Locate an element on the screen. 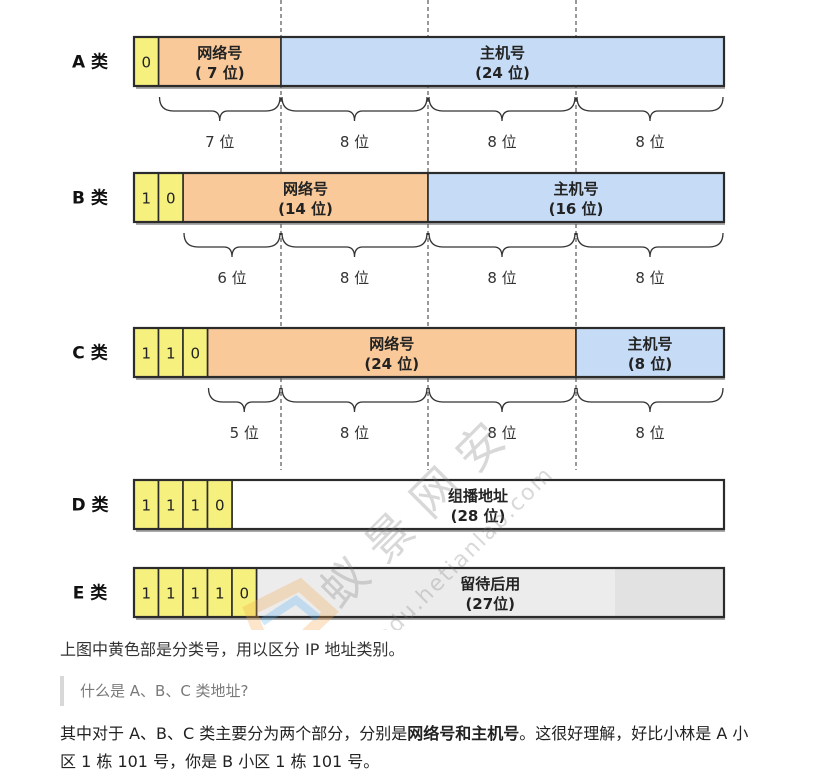 This screenshot has width=837, height=783. class-row: C 类网络号(24 位)主机号(8 位)1 1 05 位8 位8 位8 位 is located at coordinates (399, 384).